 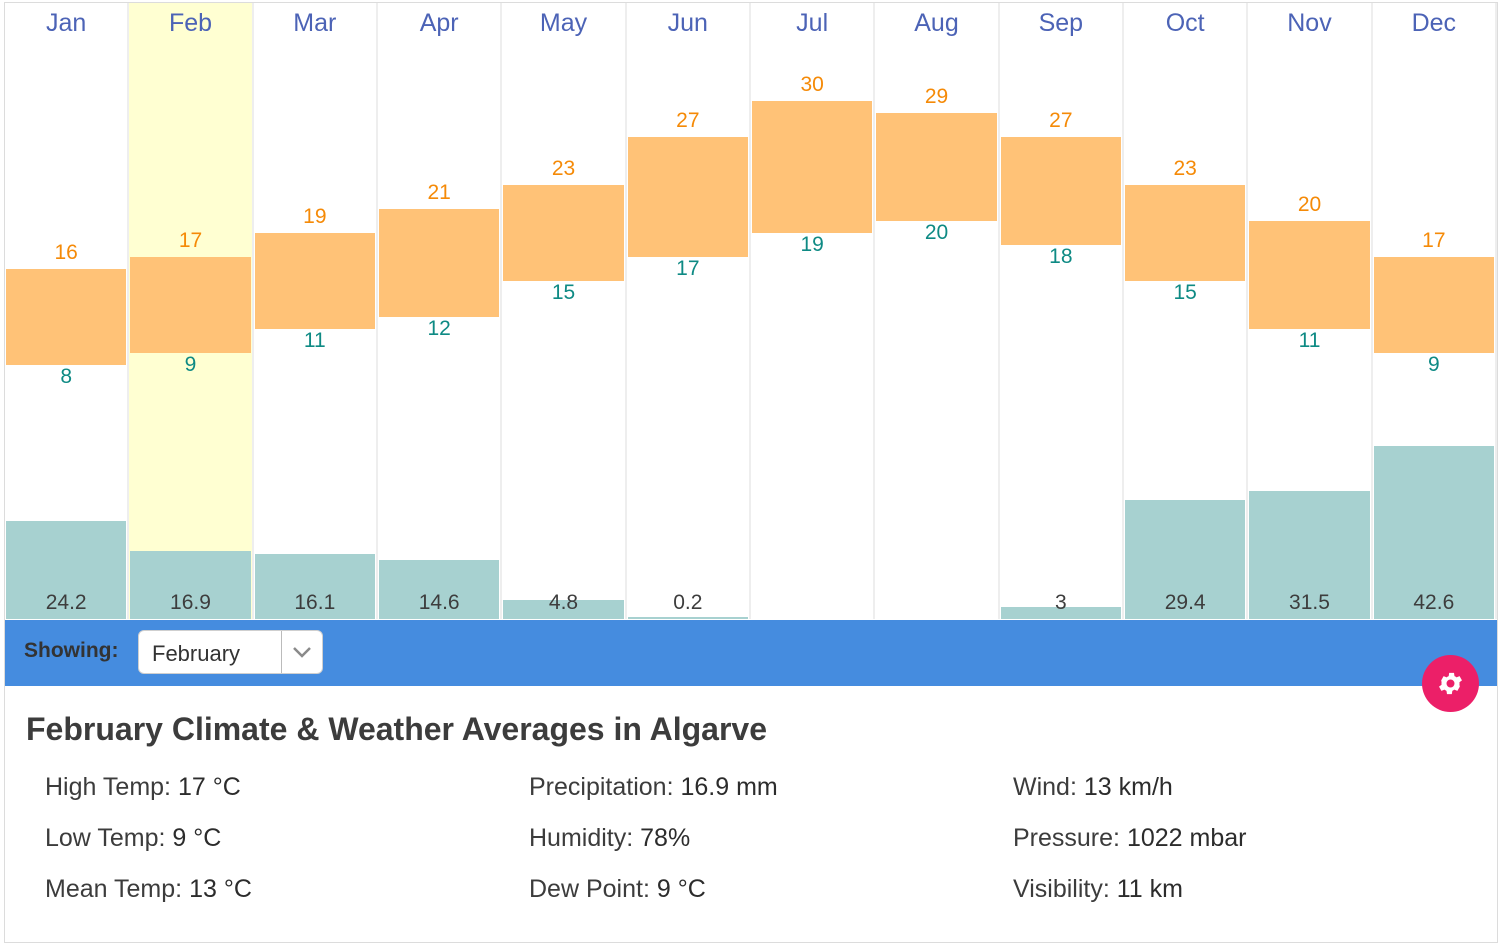 I want to click on precipitation-label: 29.4, so click(x=1185, y=602).